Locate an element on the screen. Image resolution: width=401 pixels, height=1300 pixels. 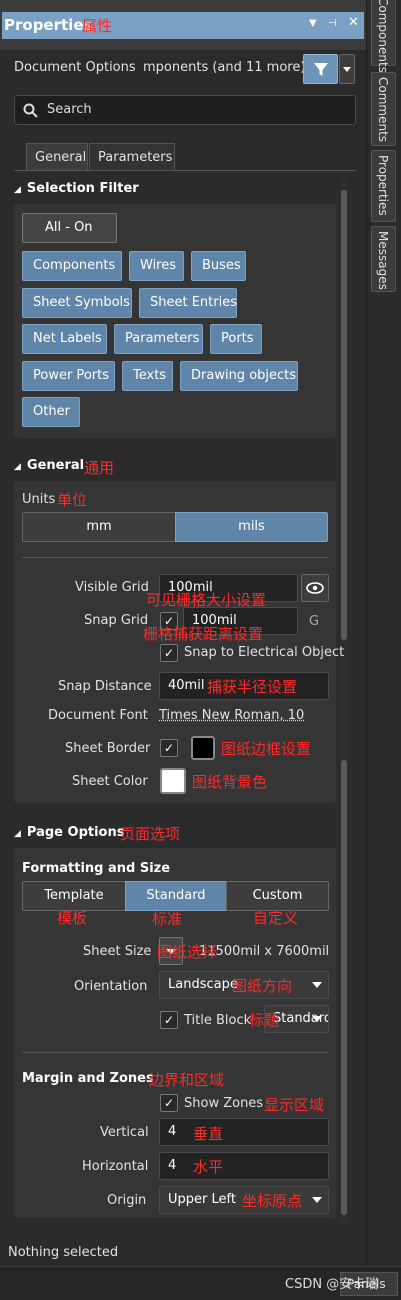
panel-menu-icon: ▼ is located at coordinates (313, 23).